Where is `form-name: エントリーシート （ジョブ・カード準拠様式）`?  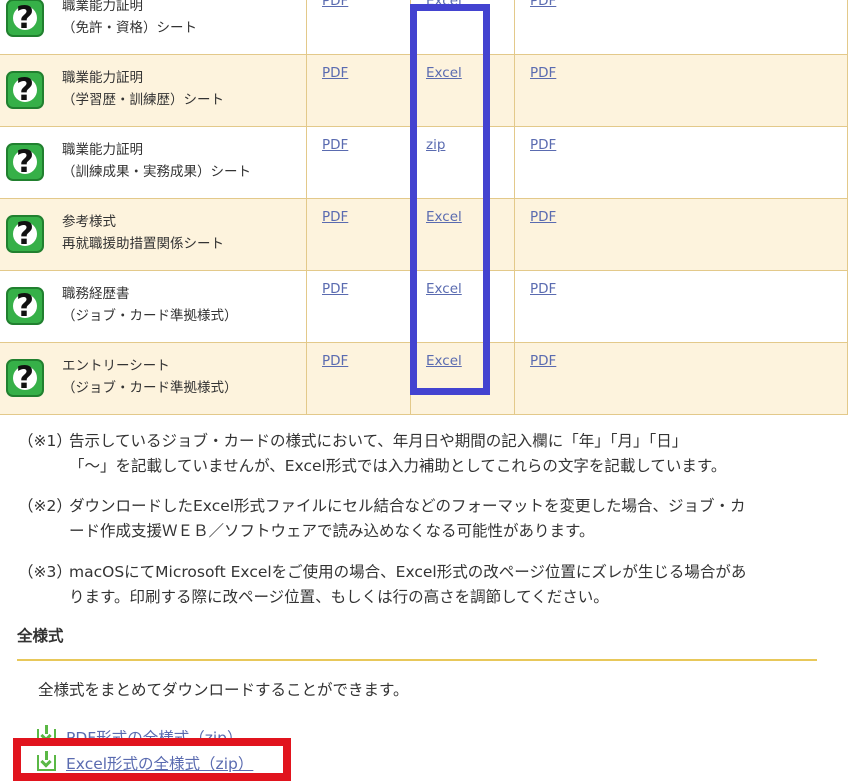 form-name: エントリーシート （ジョブ・カード準拠様式） is located at coordinates (150, 377).